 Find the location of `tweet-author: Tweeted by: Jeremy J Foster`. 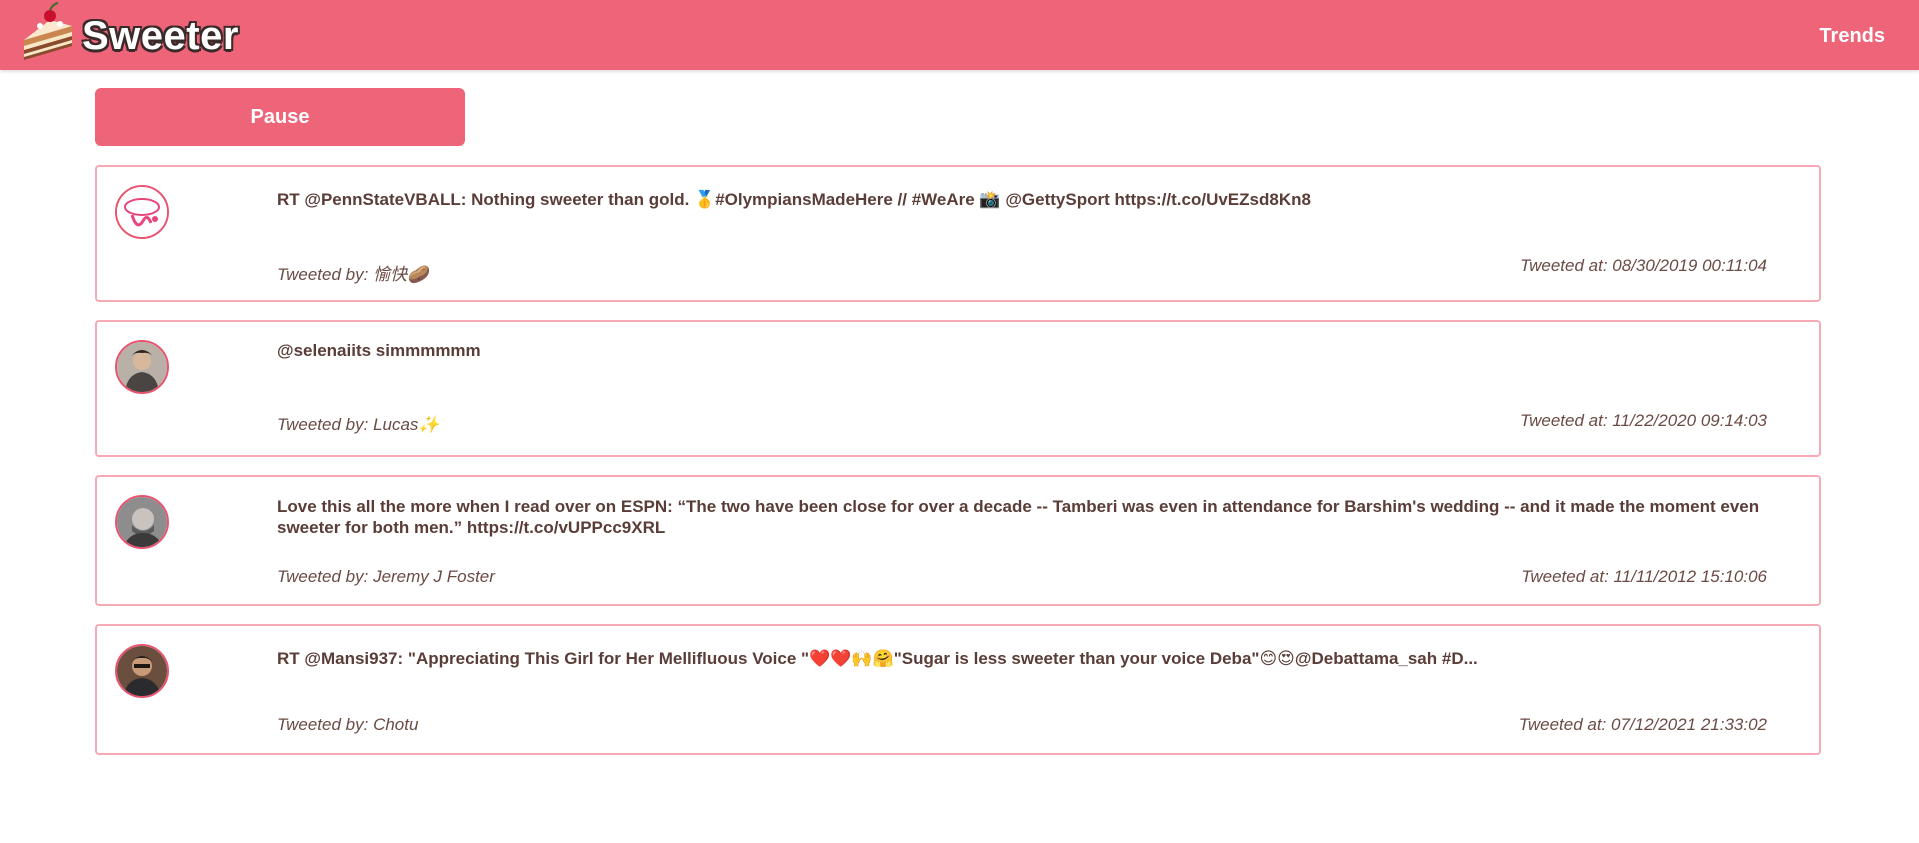

tweet-author: Tweeted by: Jeremy J Foster is located at coordinates (386, 576).